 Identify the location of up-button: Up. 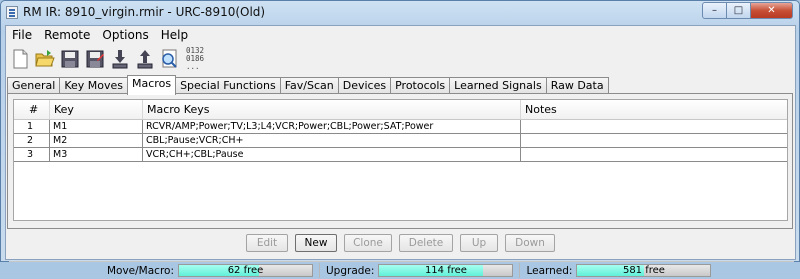
(479, 243).